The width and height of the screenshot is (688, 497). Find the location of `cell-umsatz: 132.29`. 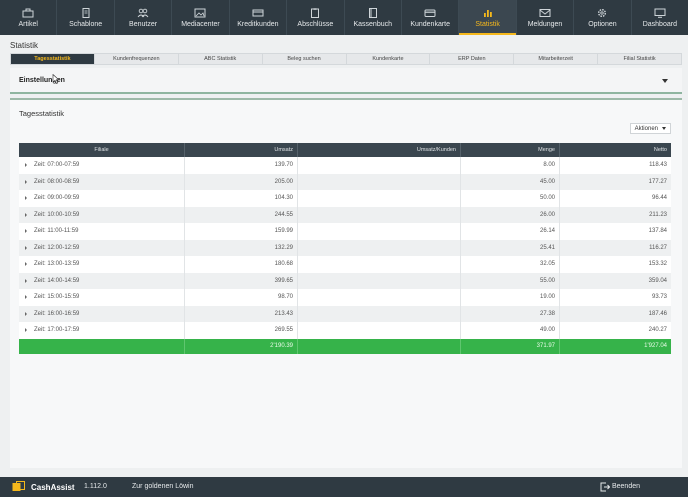

cell-umsatz: 132.29 is located at coordinates (241, 247).